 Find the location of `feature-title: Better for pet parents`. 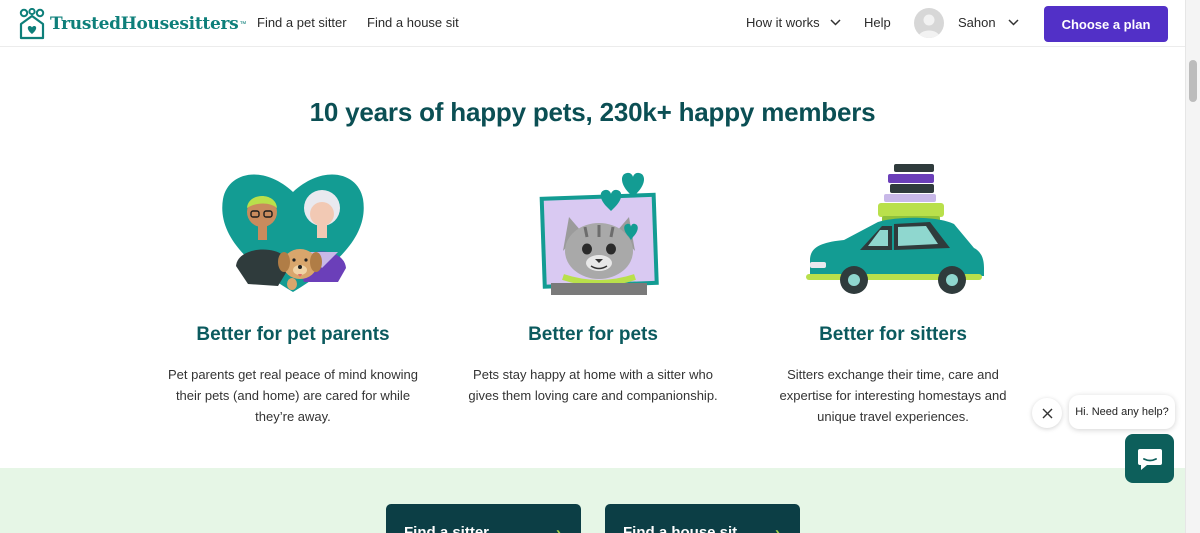

feature-title: Better for pet parents is located at coordinates (293, 334).